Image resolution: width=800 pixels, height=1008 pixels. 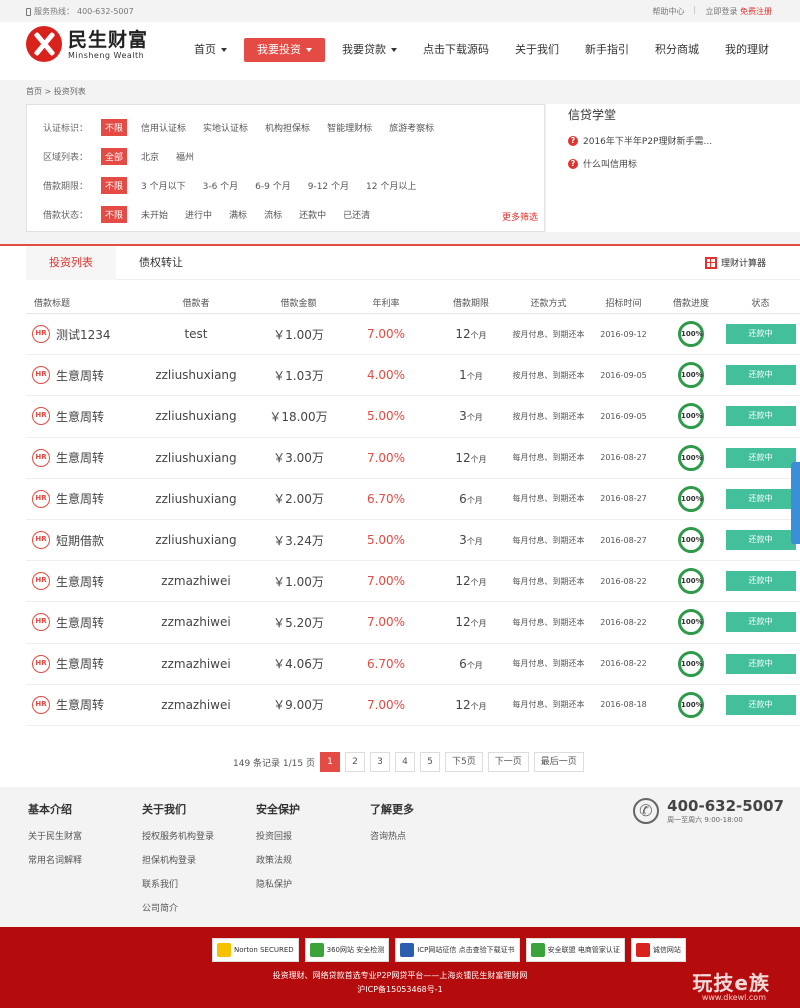 What do you see at coordinates (356, 214) in the screenshot?
I see `filter-option: 已还清` at bounding box center [356, 214].